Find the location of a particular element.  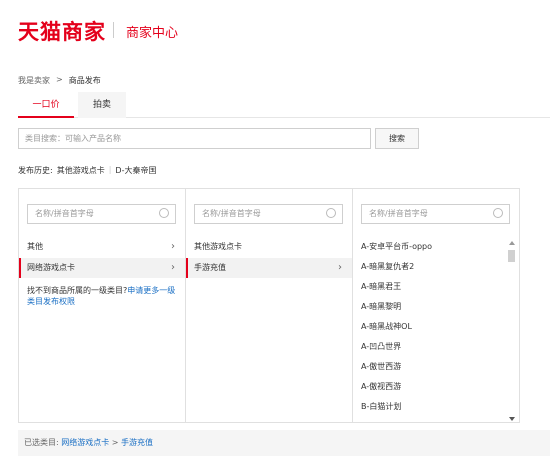

category-item-selected: 手游充值 › is located at coordinates (269, 268).